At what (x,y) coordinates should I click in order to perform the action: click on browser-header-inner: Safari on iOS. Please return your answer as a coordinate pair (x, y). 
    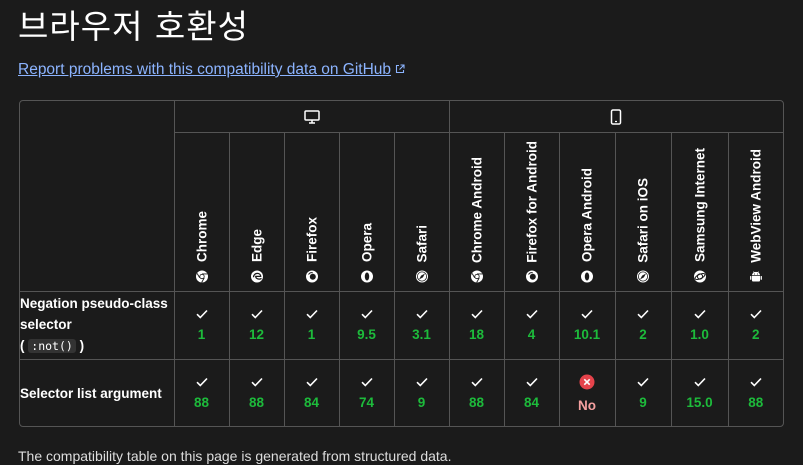
    Looking at the image, I should click on (643, 212).